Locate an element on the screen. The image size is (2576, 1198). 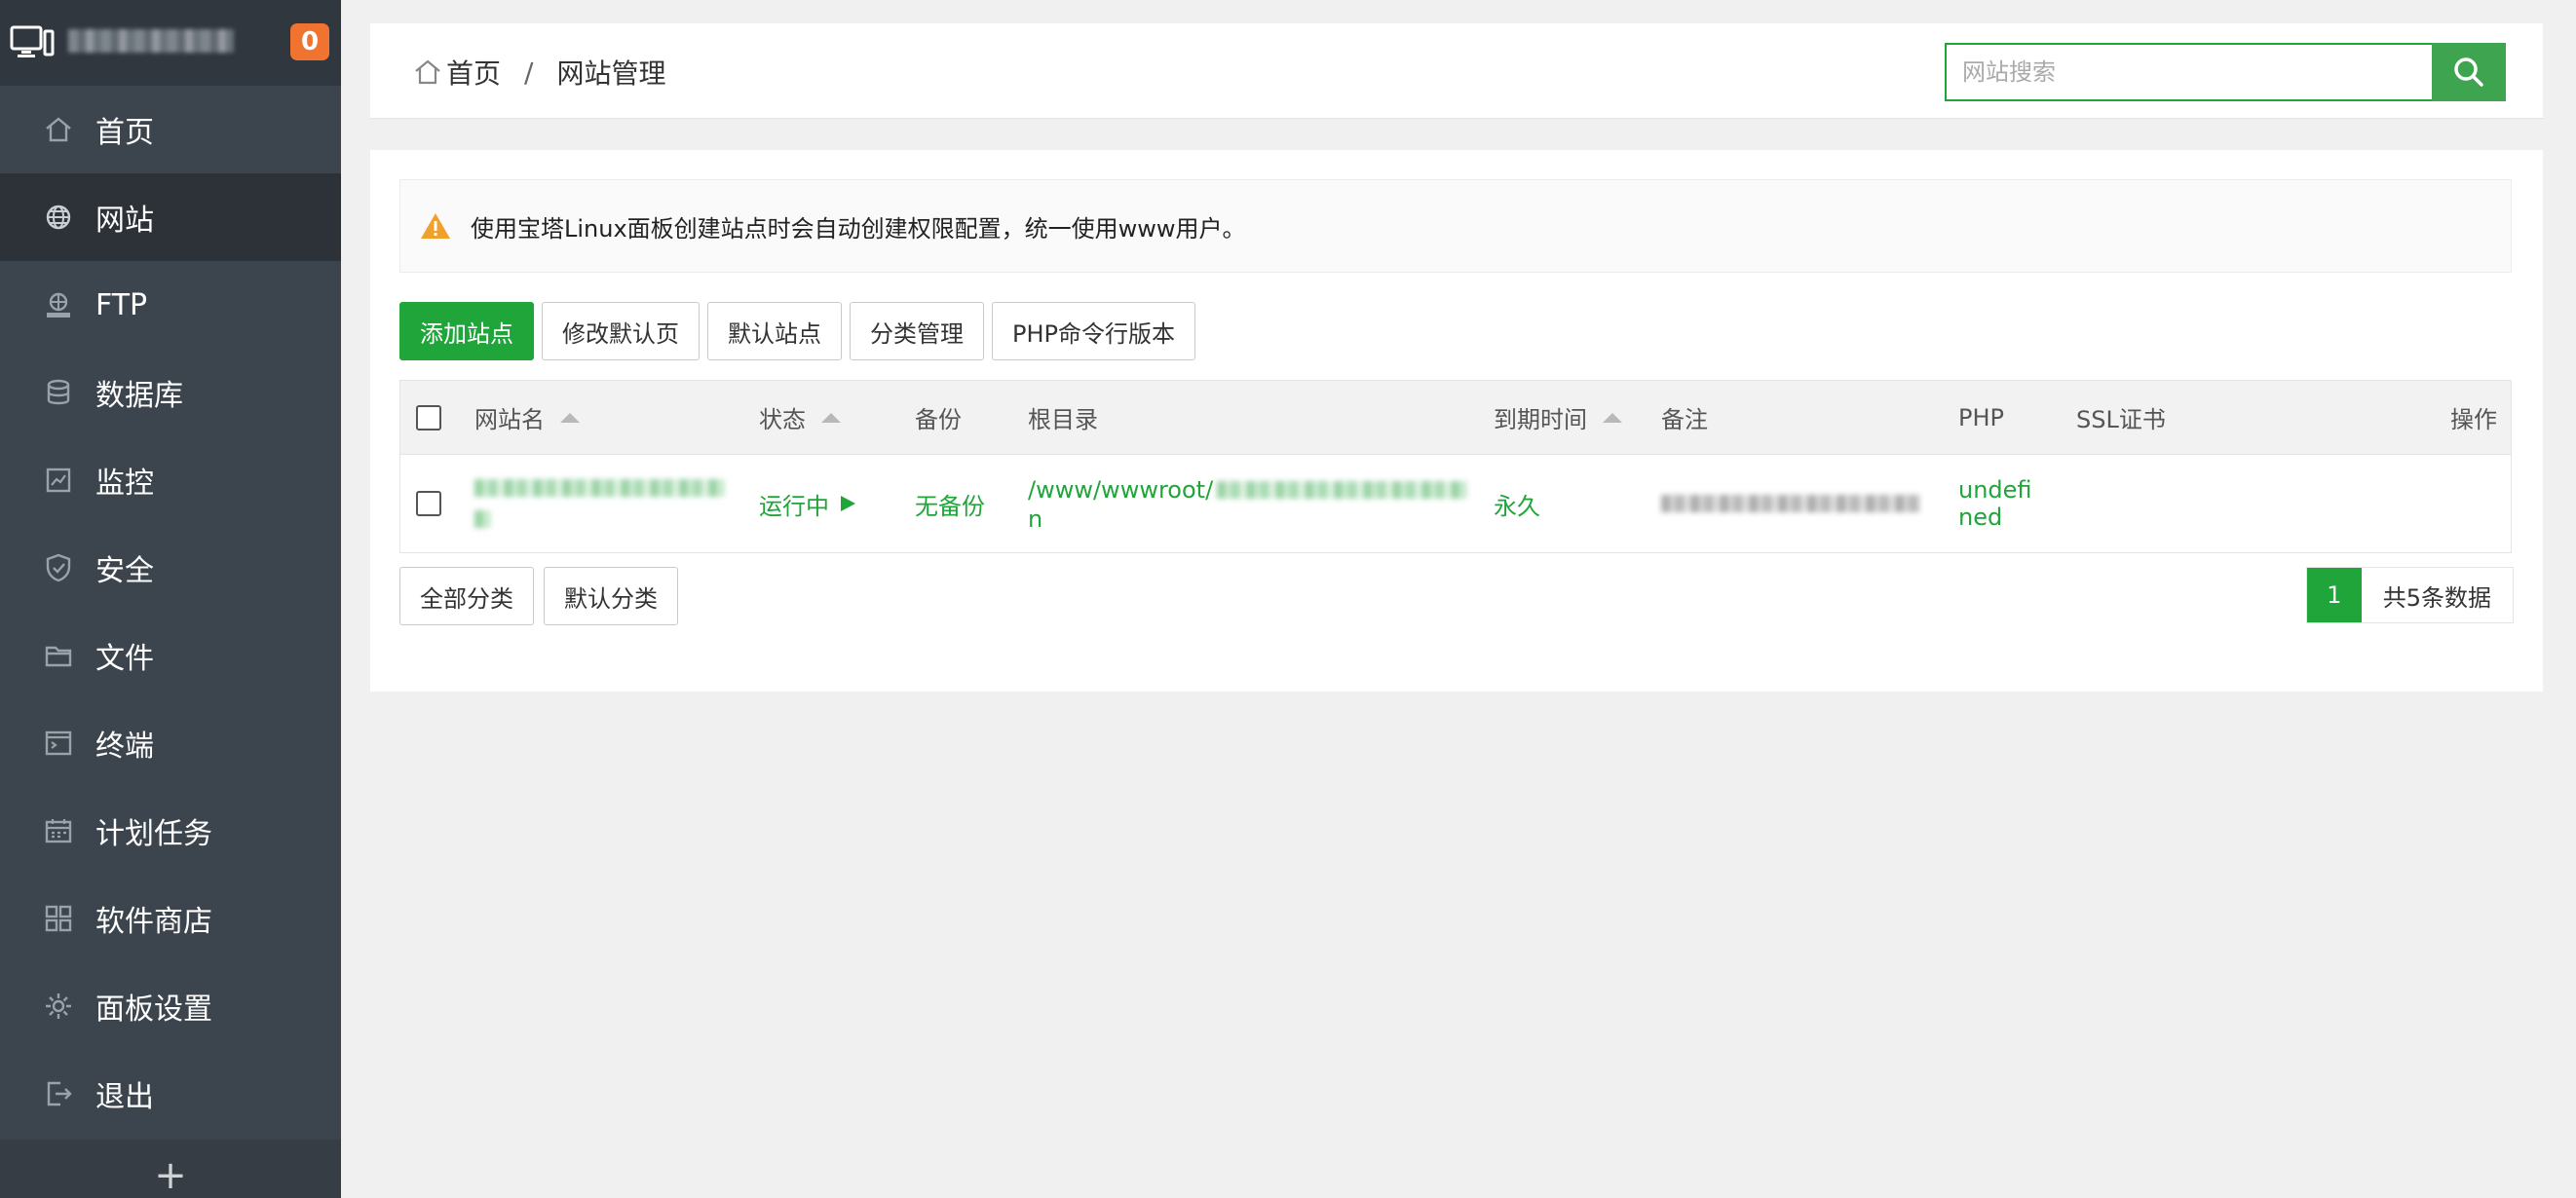
site-search is located at coordinates (2225, 72).